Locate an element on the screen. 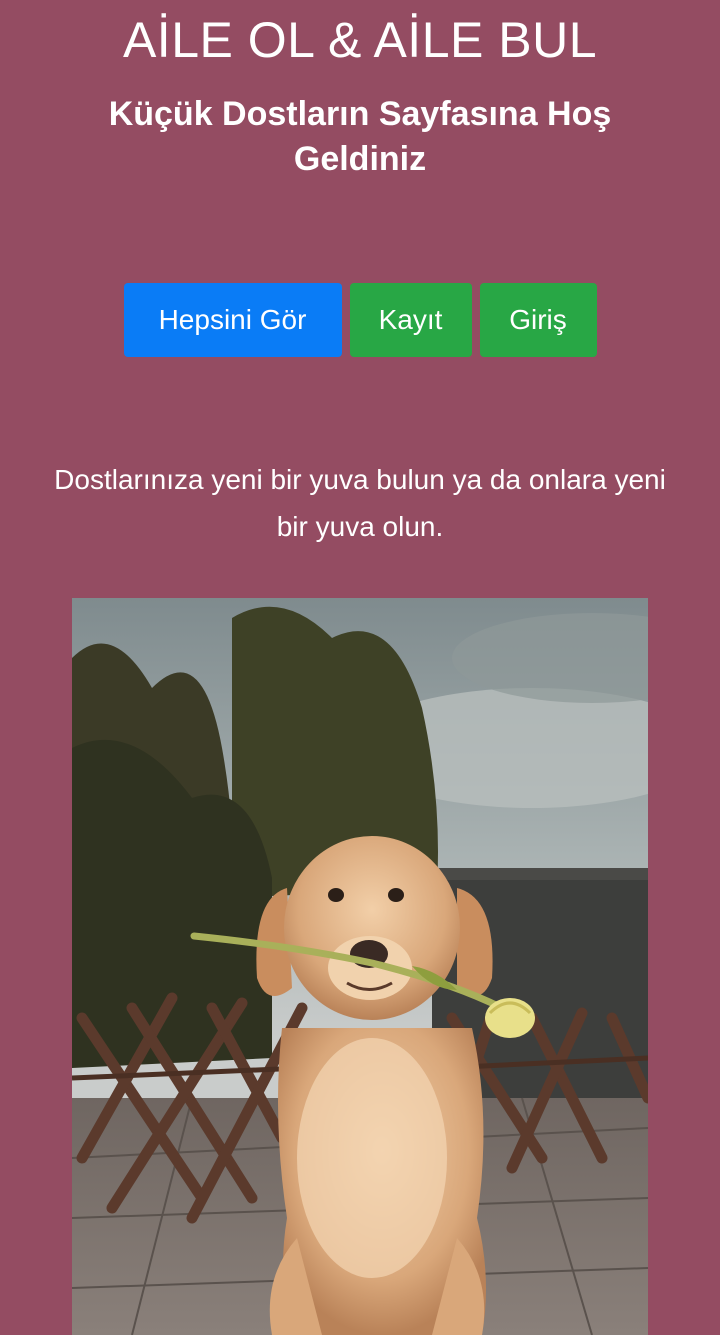  view-all-button: Hepsini Gör is located at coordinates (232, 320).